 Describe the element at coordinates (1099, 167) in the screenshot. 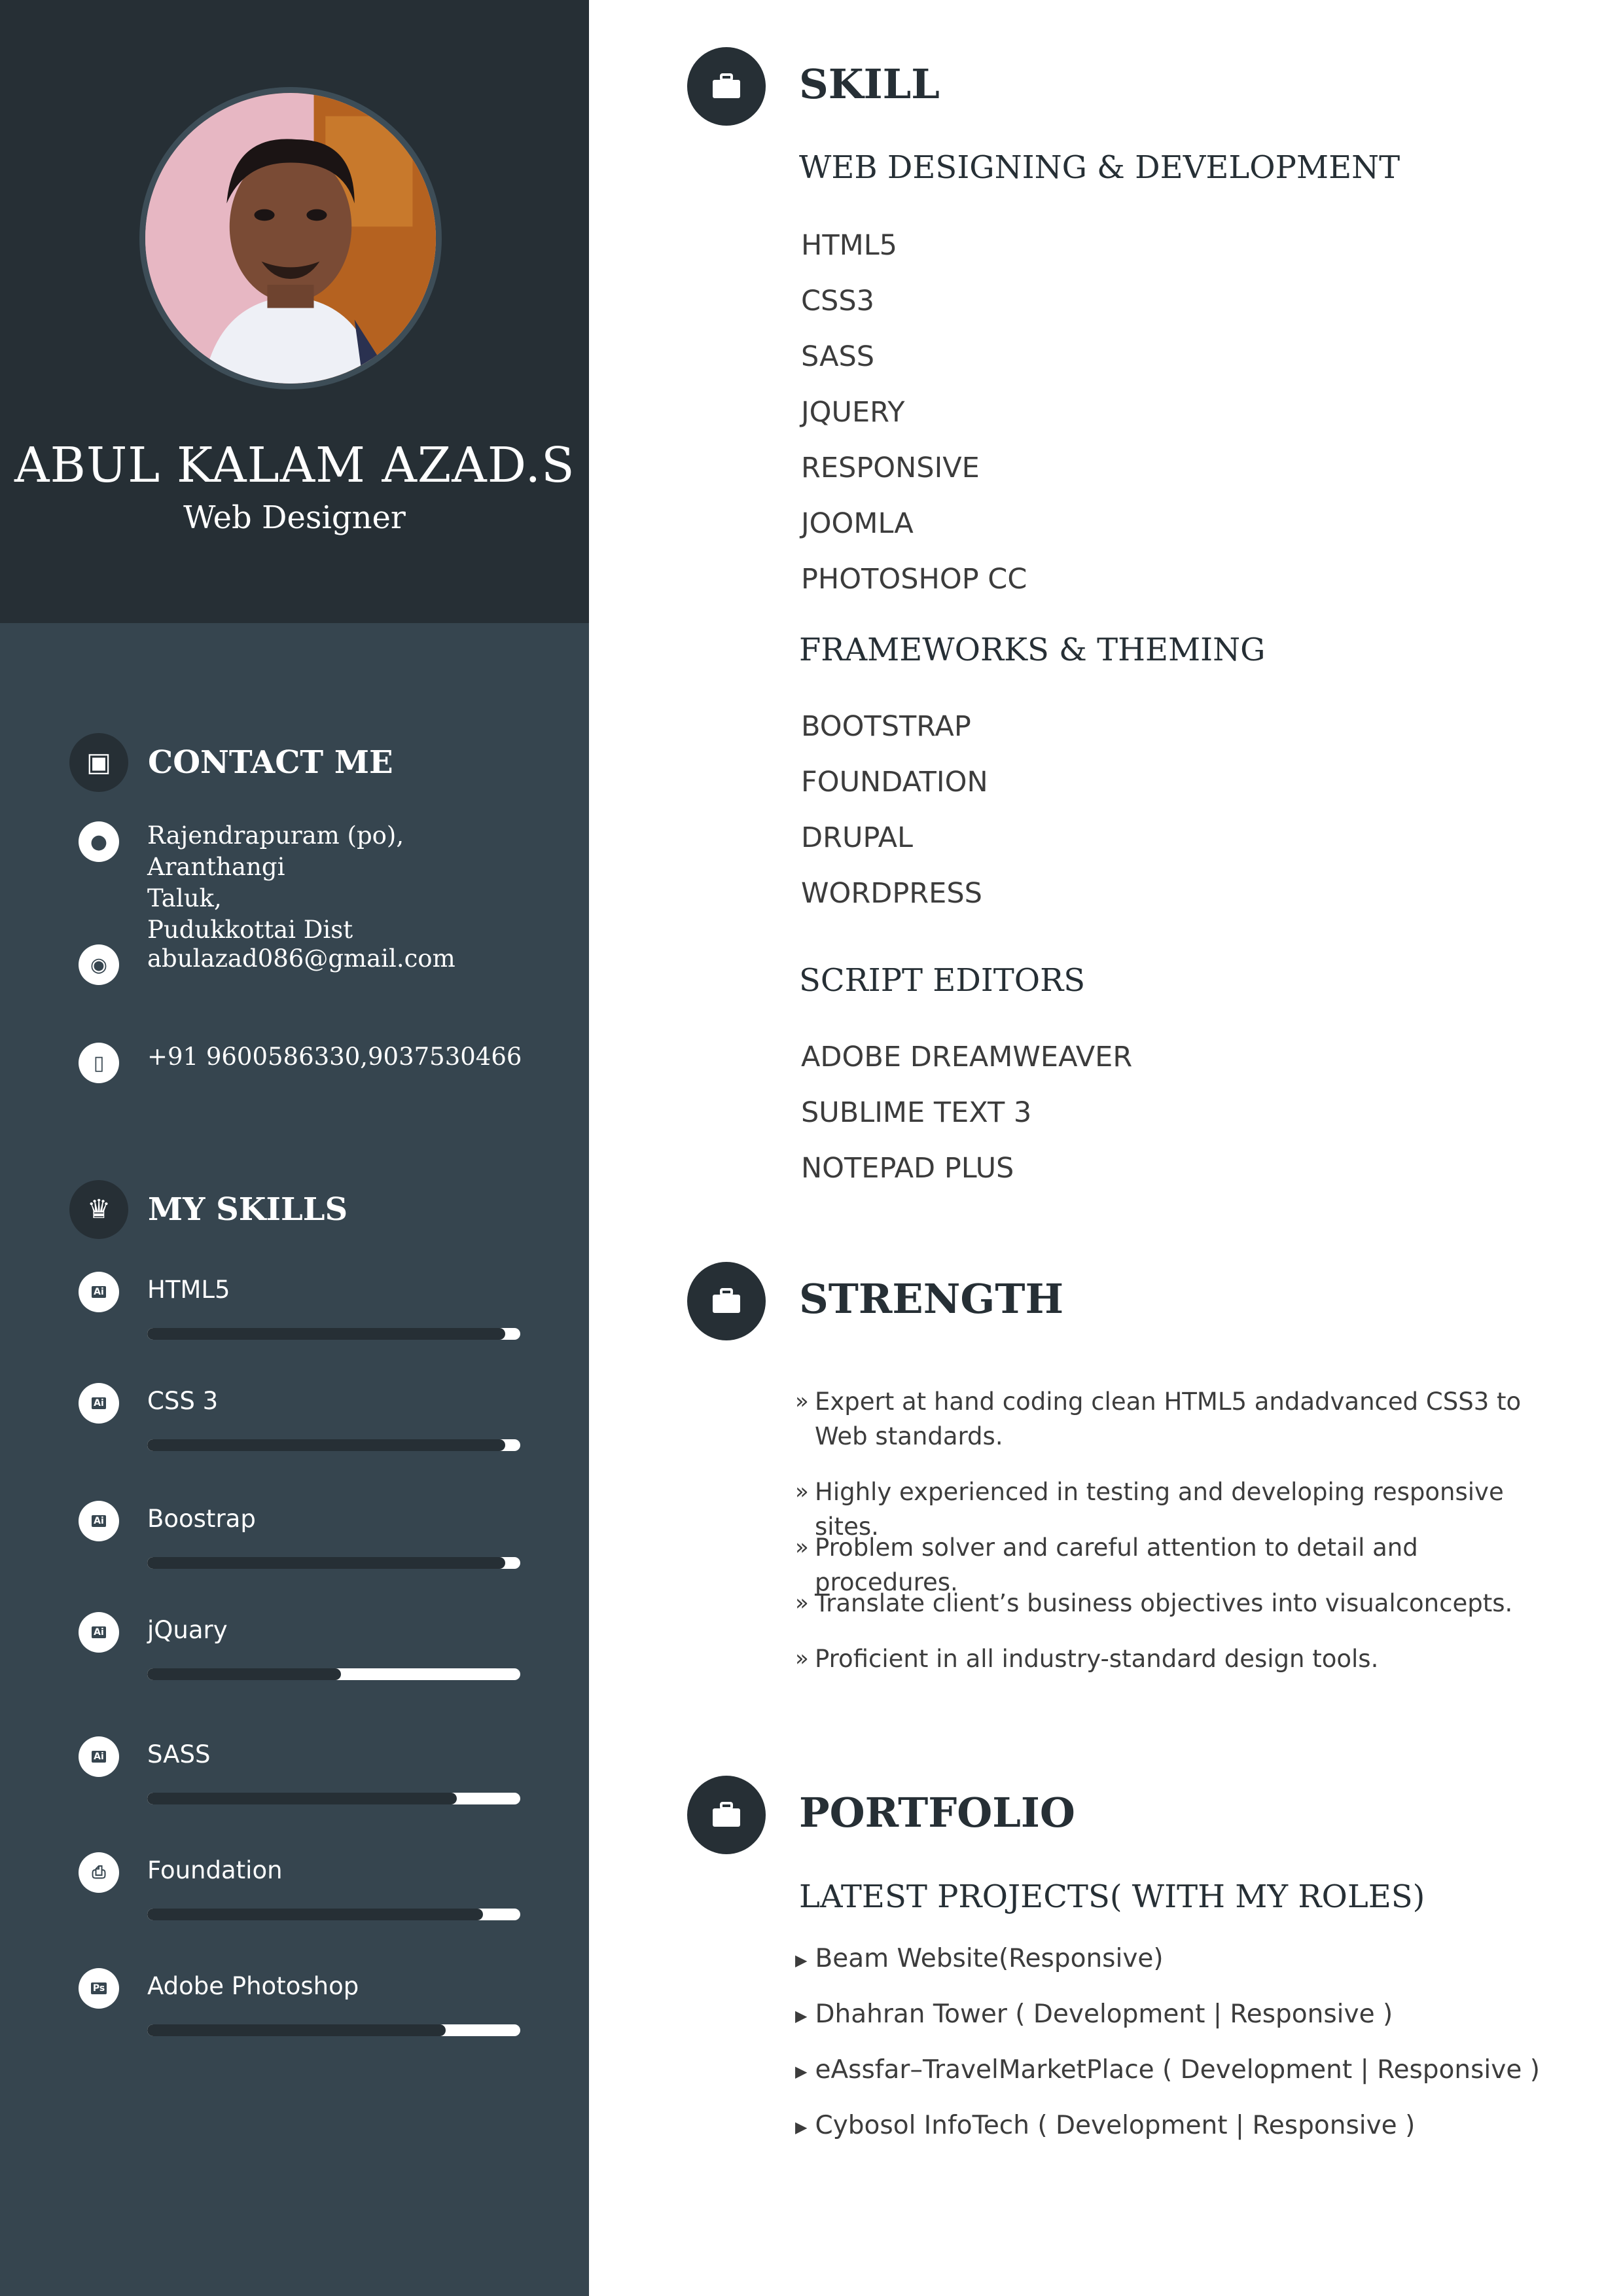

I see `web-design-heading: WEB DESIGNING & DEVELOPMENT` at that location.